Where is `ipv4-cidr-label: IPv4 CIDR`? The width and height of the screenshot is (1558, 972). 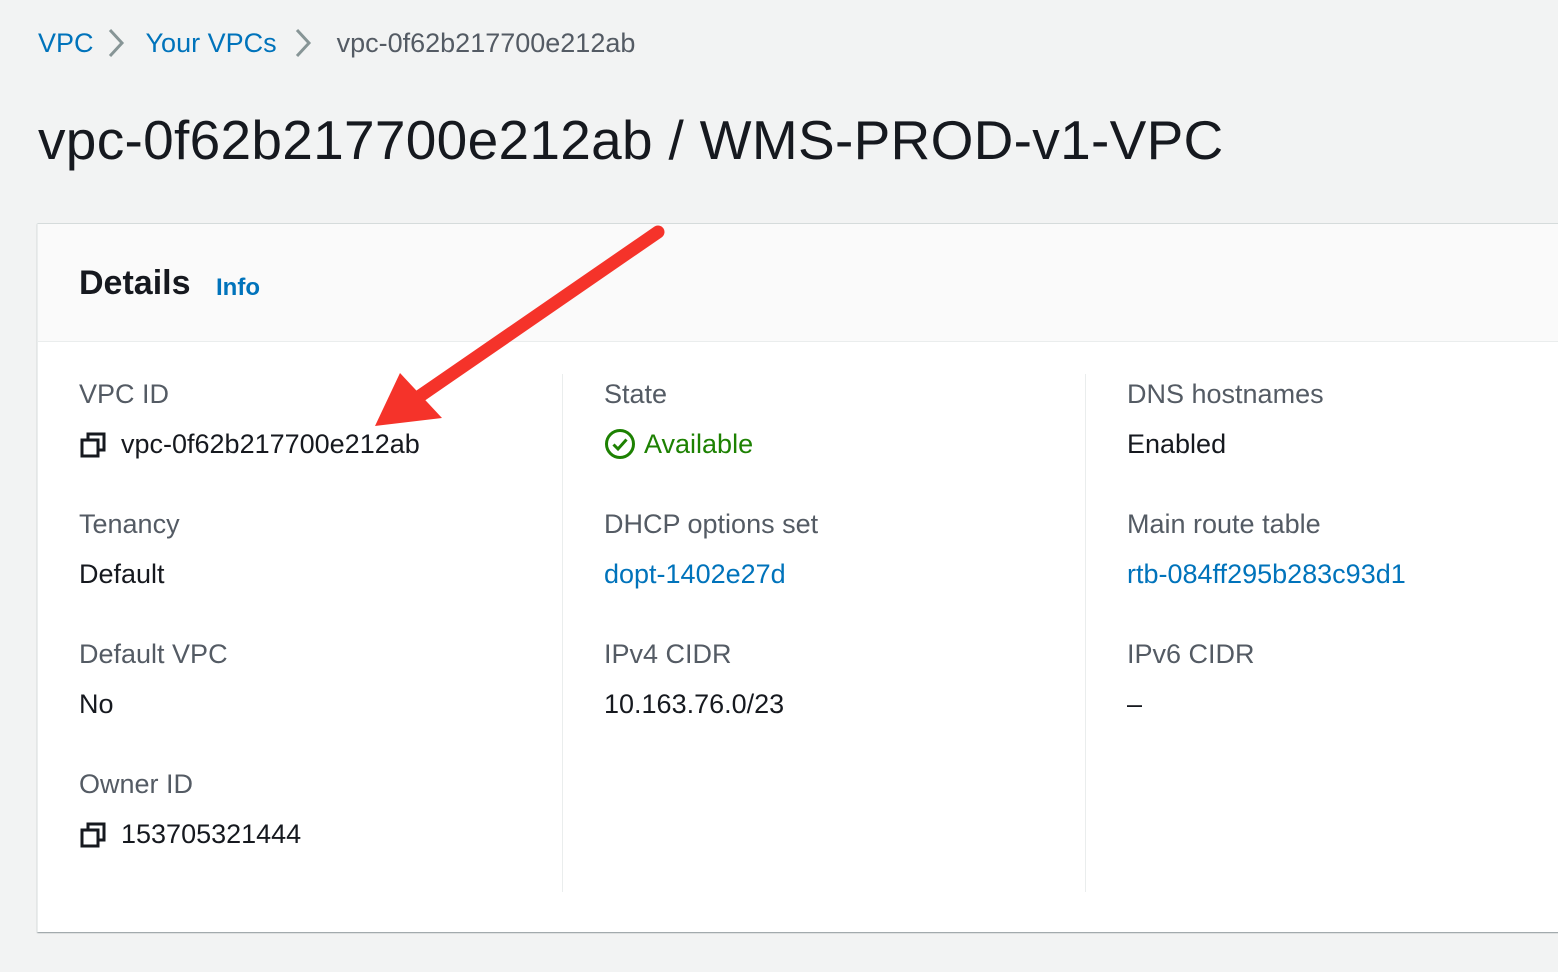
ipv4-cidr-label: IPv4 CIDR is located at coordinates (668, 654).